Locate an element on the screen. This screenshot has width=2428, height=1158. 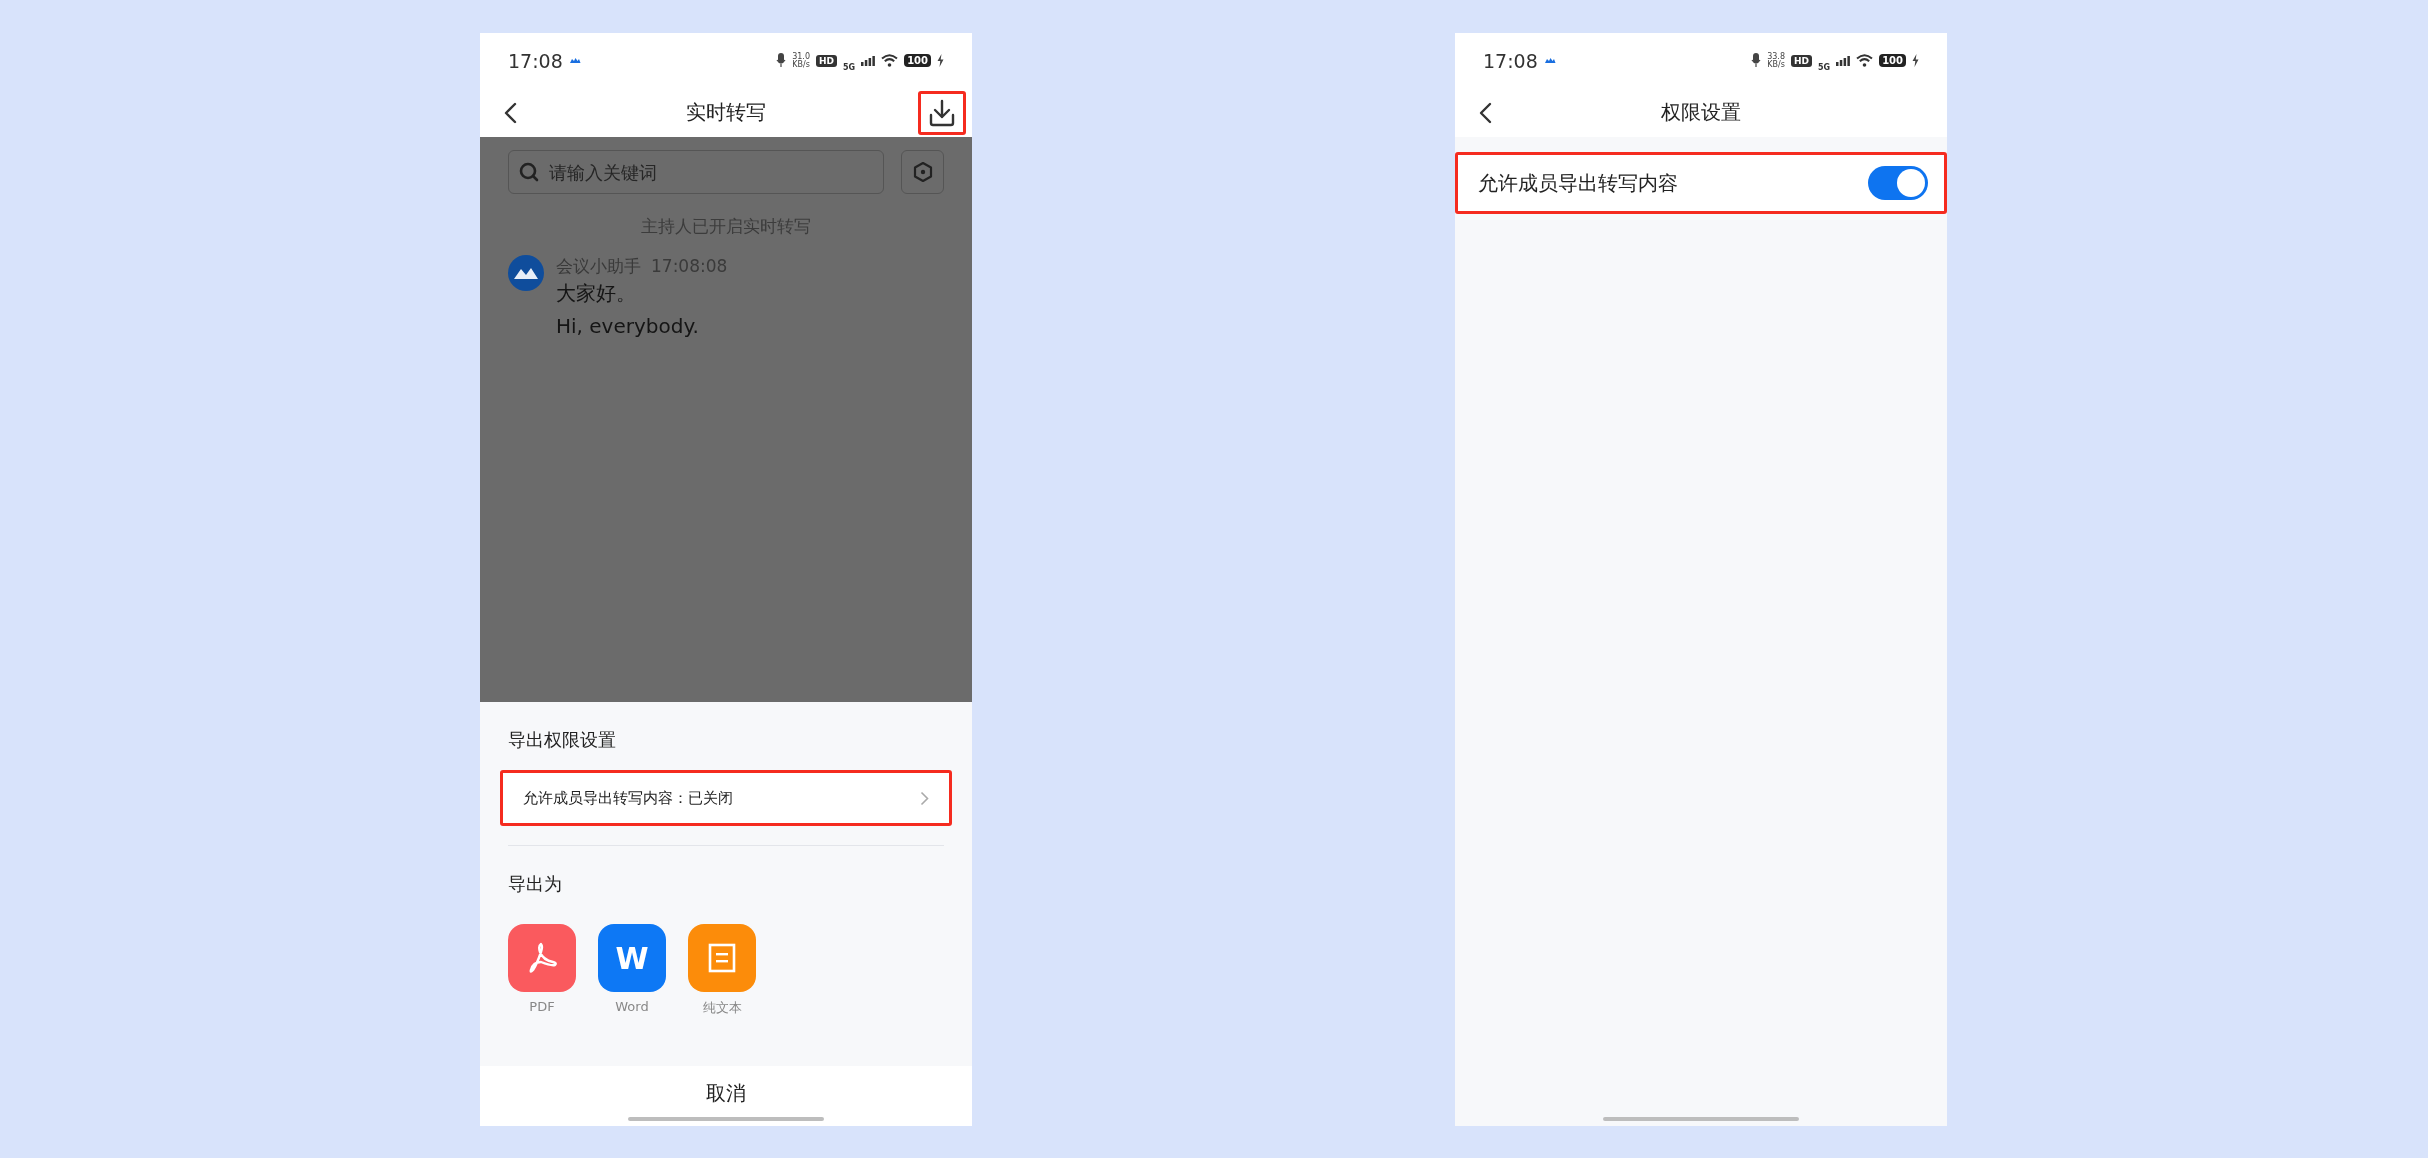
transcript-line: Hi, everybody. is located at coordinates (628, 326).